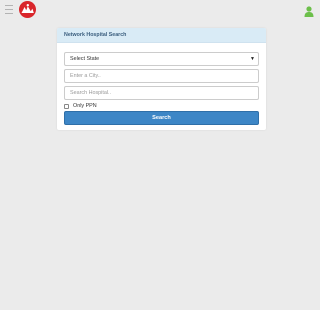 The image size is (320, 310). I want to click on top-bar, so click(158, 10).